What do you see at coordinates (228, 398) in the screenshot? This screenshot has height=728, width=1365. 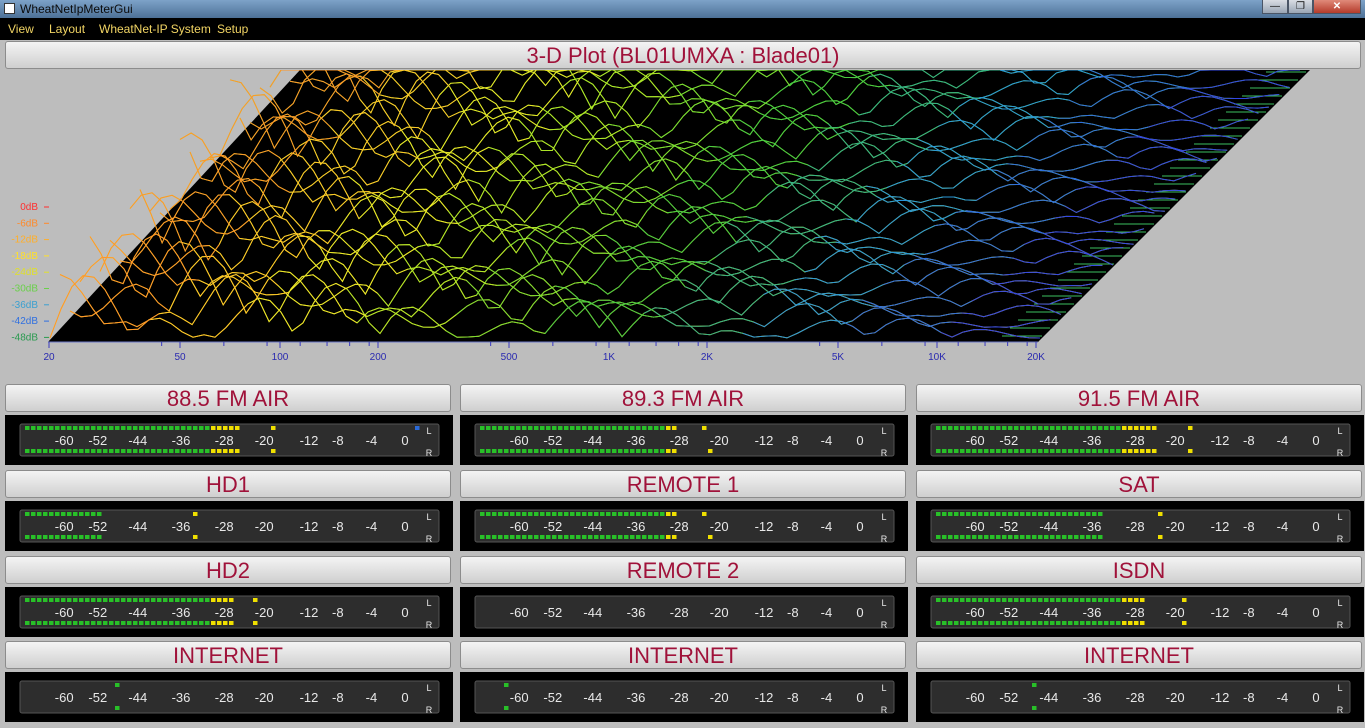 I see `meter-panel-title: 88.5 FM AIR` at bounding box center [228, 398].